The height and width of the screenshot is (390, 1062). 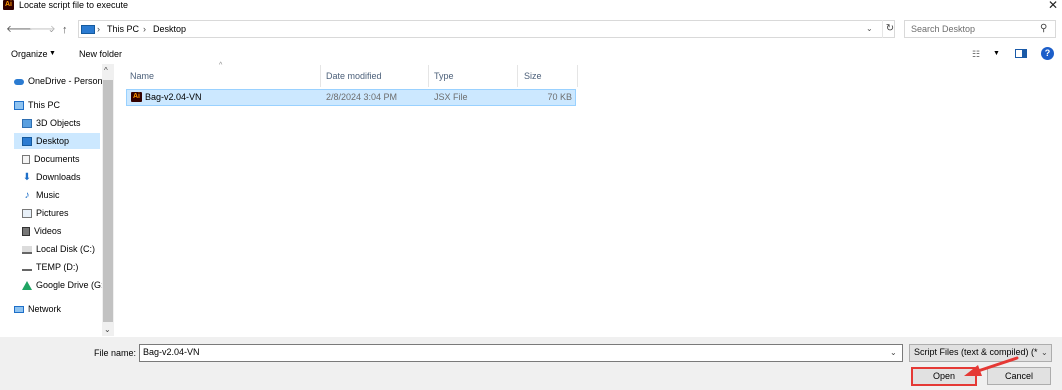 What do you see at coordinates (107, 329) in the screenshot?
I see `scroll-down-chevron-icon: ⌄` at bounding box center [107, 329].